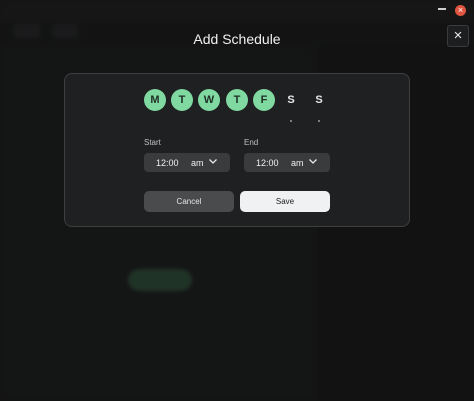  Describe the element at coordinates (319, 100) in the screenshot. I see `day-toggle-sunday: S` at that location.